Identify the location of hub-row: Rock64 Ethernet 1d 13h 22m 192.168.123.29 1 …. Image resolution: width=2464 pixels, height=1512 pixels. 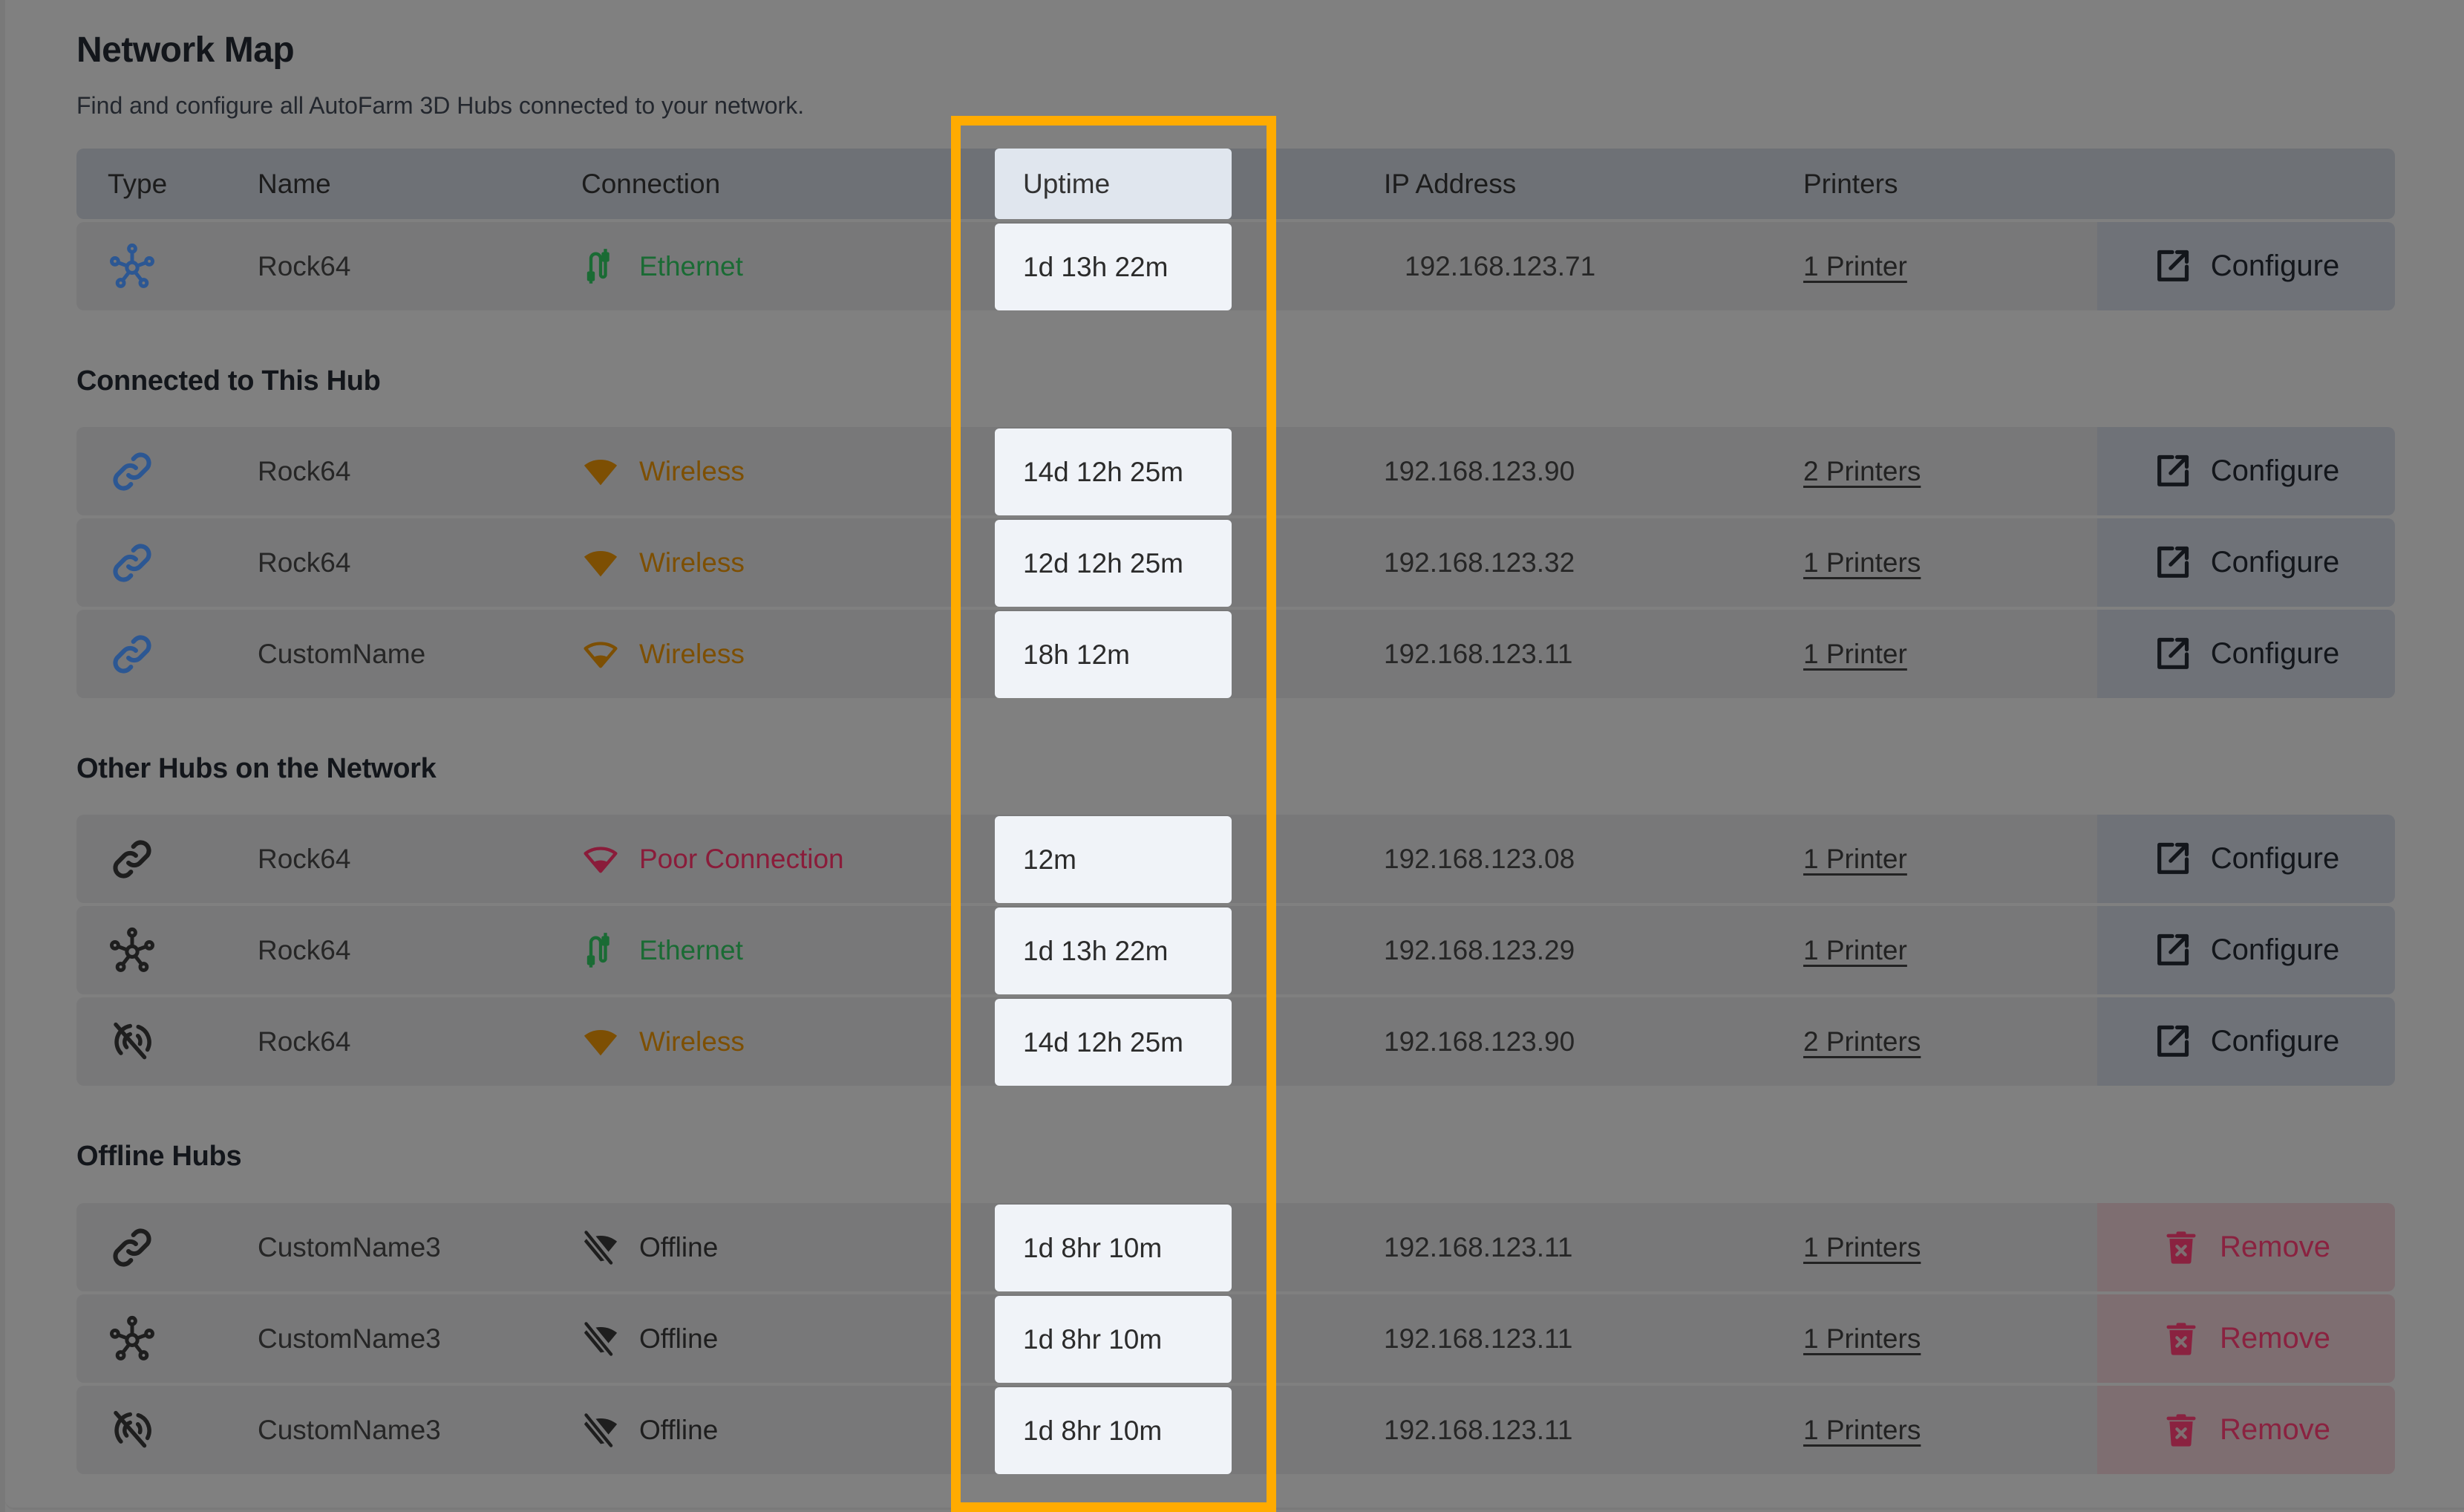
(1235, 950).